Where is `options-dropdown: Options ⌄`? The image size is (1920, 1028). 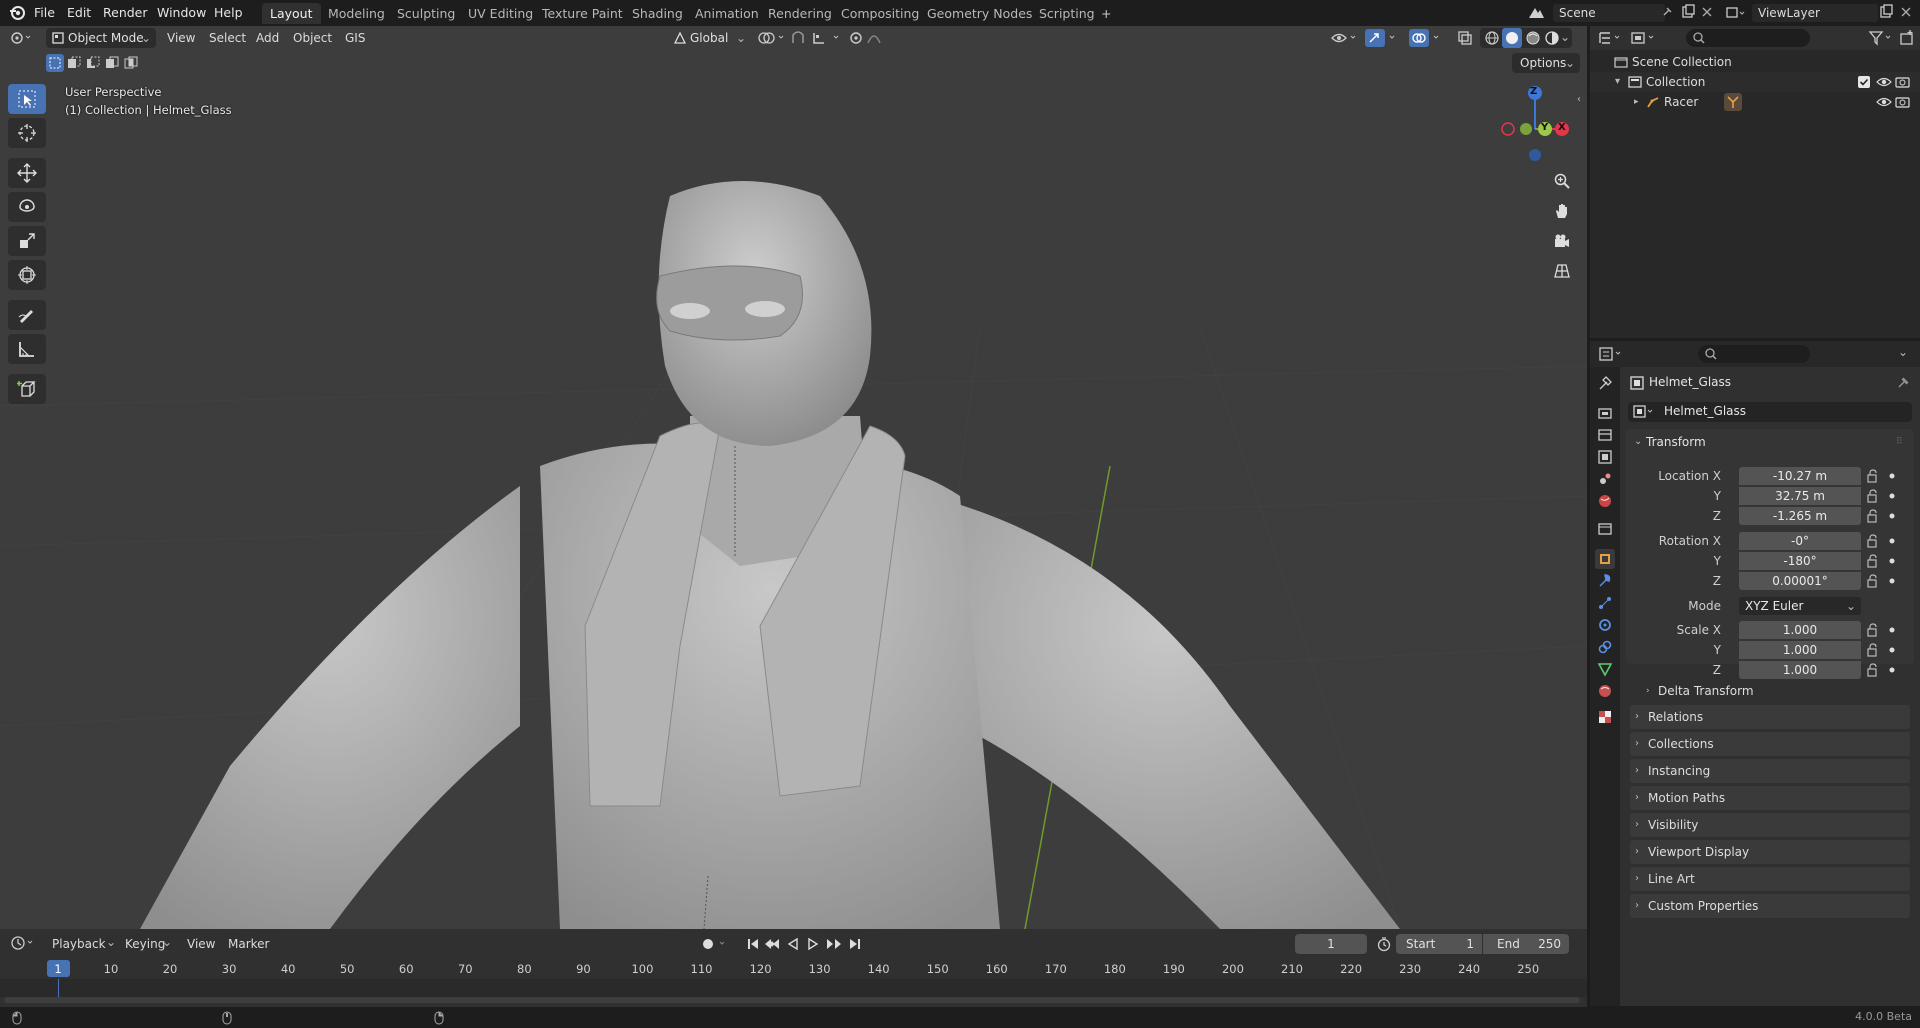 options-dropdown: Options ⌄ is located at coordinates (1546, 63).